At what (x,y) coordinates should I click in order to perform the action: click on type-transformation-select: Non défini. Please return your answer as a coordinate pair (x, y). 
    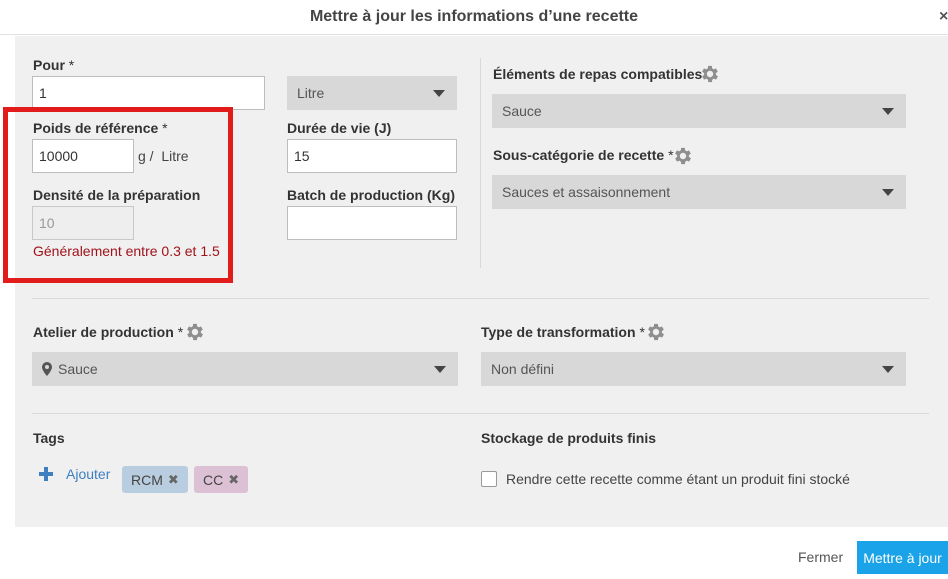
    Looking at the image, I should click on (693, 369).